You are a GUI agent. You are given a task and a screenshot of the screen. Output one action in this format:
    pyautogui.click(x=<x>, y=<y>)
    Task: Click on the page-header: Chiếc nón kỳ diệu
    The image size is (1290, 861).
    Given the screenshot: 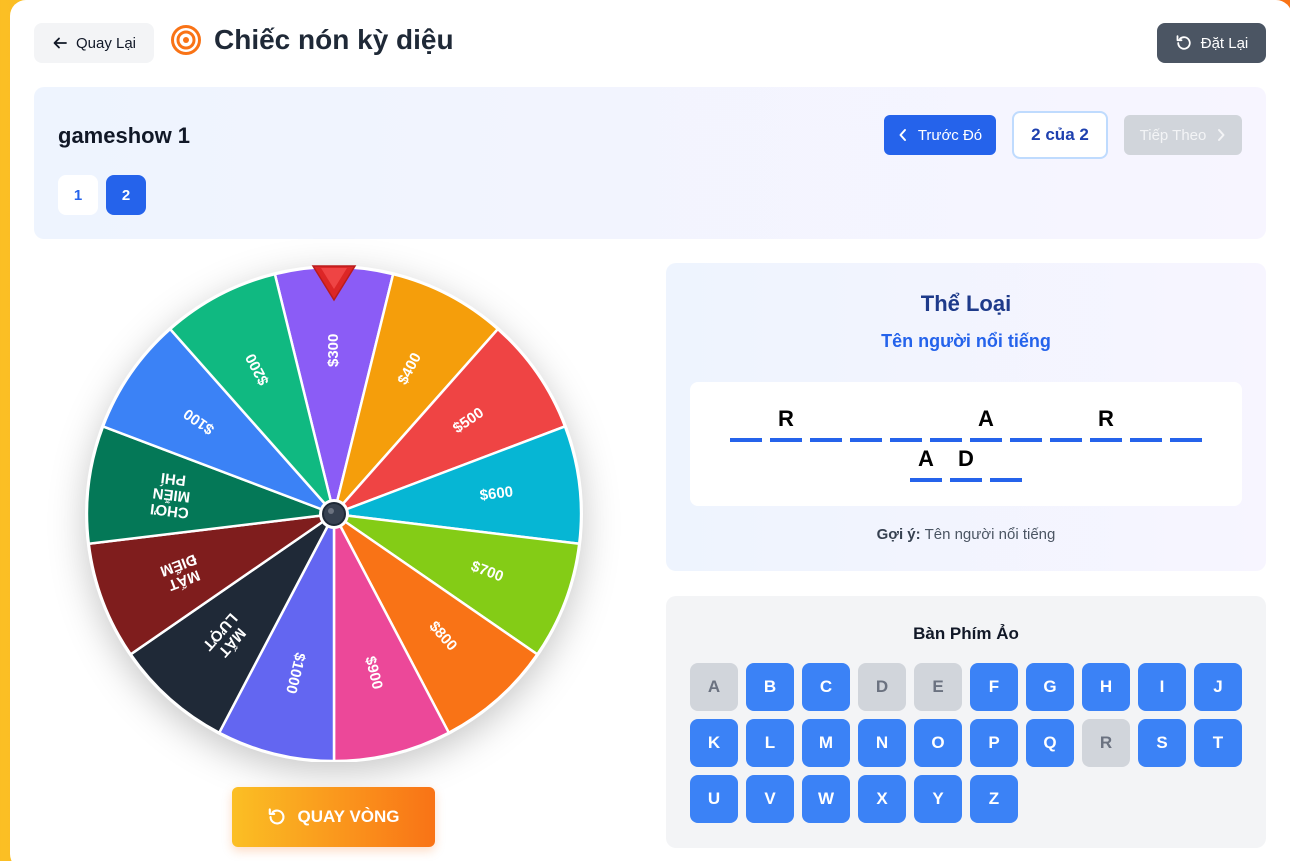 What is the action you would take?
    pyautogui.click(x=312, y=40)
    